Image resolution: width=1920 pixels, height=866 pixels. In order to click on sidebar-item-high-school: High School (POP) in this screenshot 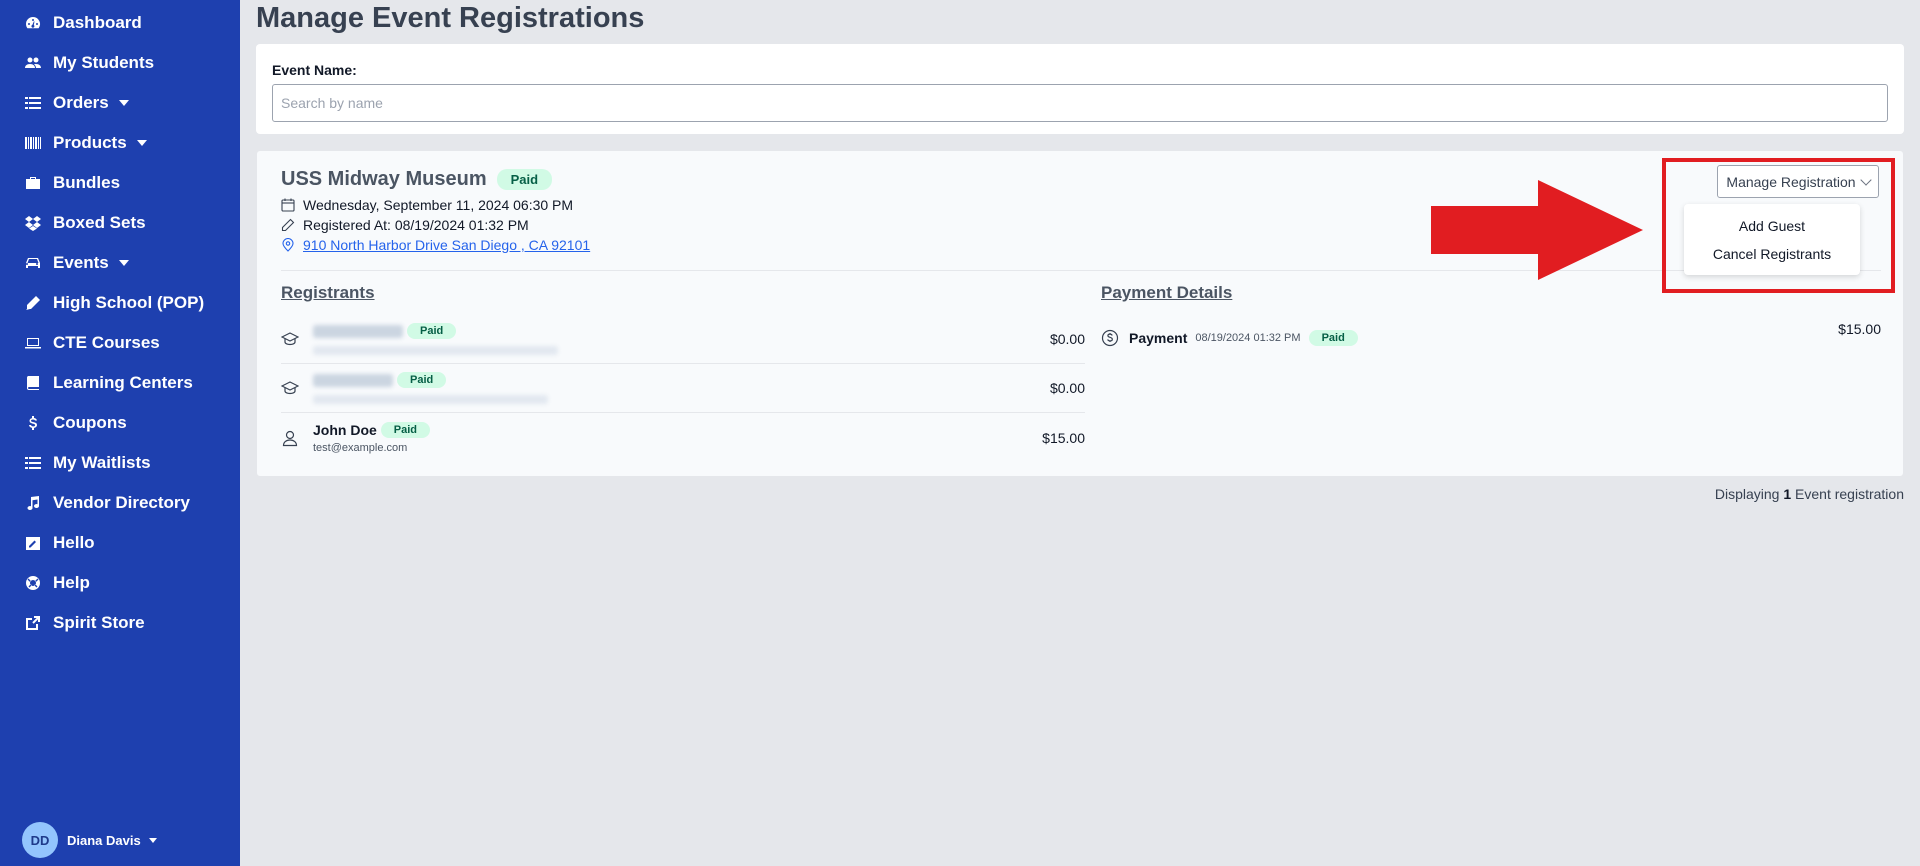, I will do `click(120, 303)`.